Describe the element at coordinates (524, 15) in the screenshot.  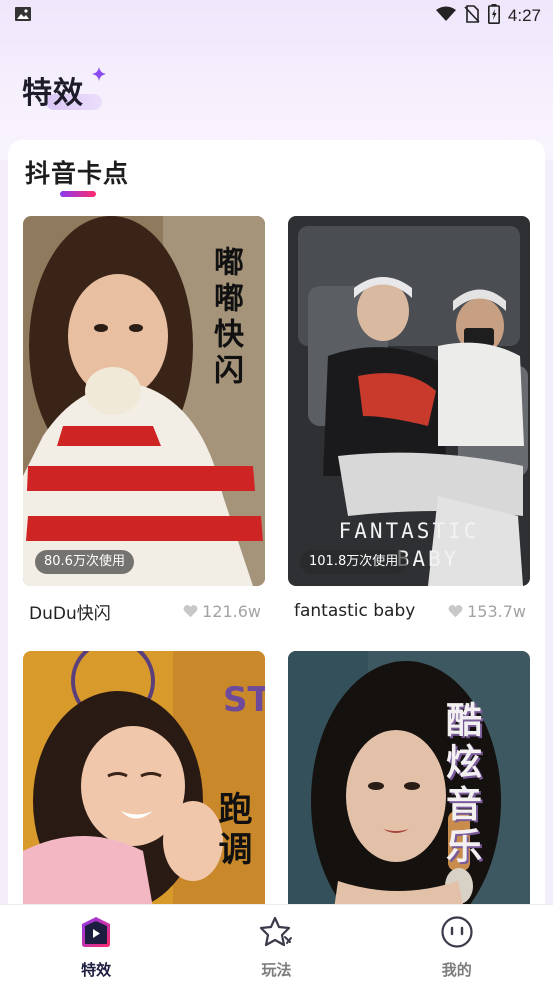
I see `status-time: 4:27` at that location.